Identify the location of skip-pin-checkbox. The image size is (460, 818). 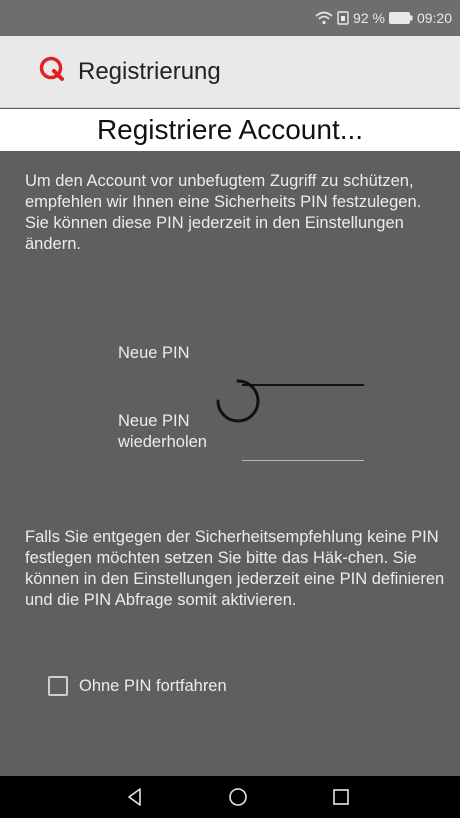
(58, 686).